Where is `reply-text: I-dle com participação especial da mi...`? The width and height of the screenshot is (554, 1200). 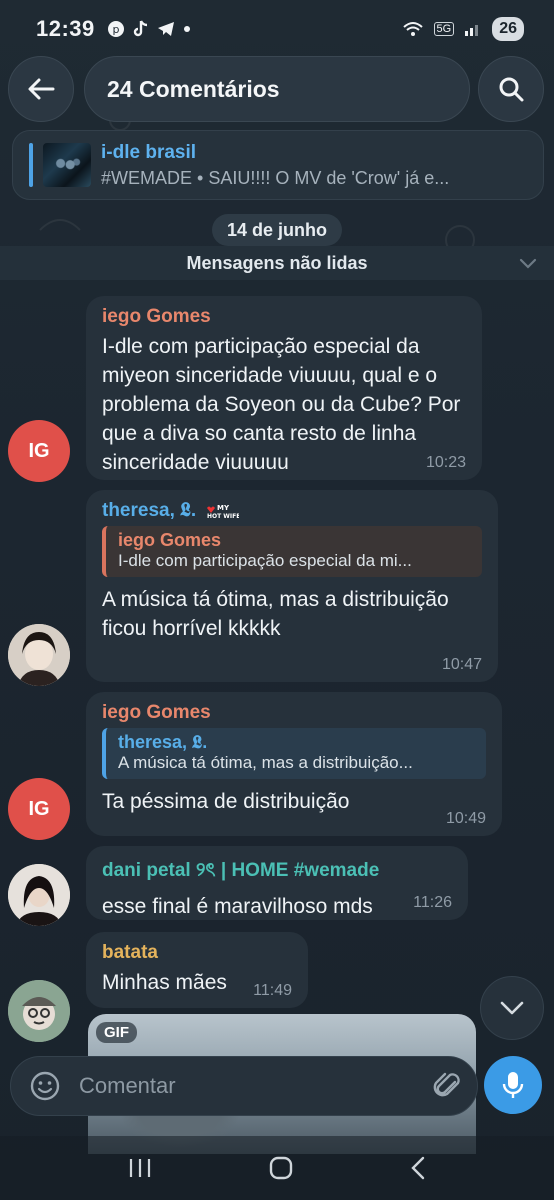
reply-text: I-dle com participação especial da mi... is located at coordinates (265, 560).